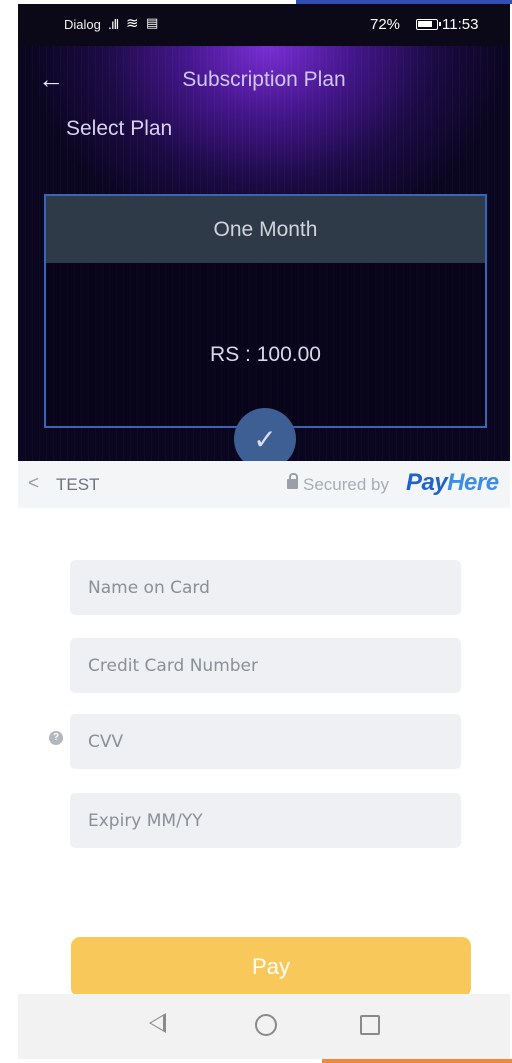  What do you see at coordinates (132, 23) in the screenshot?
I see `wifi-icon: ≋` at bounding box center [132, 23].